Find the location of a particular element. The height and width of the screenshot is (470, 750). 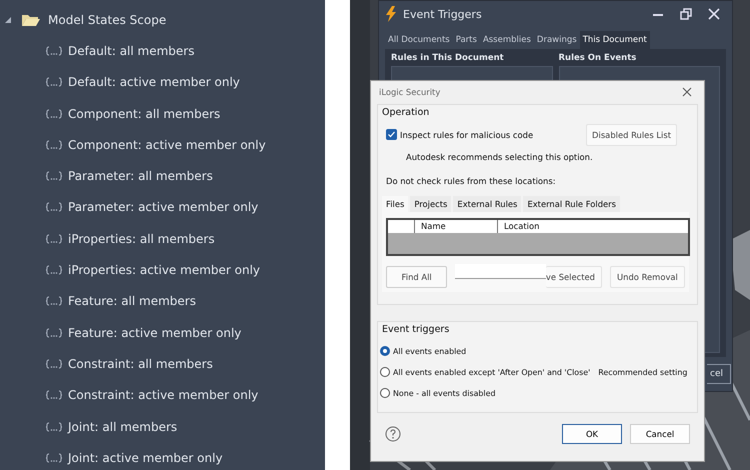

tree-item: Constraint: all members is located at coordinates (162, 364).